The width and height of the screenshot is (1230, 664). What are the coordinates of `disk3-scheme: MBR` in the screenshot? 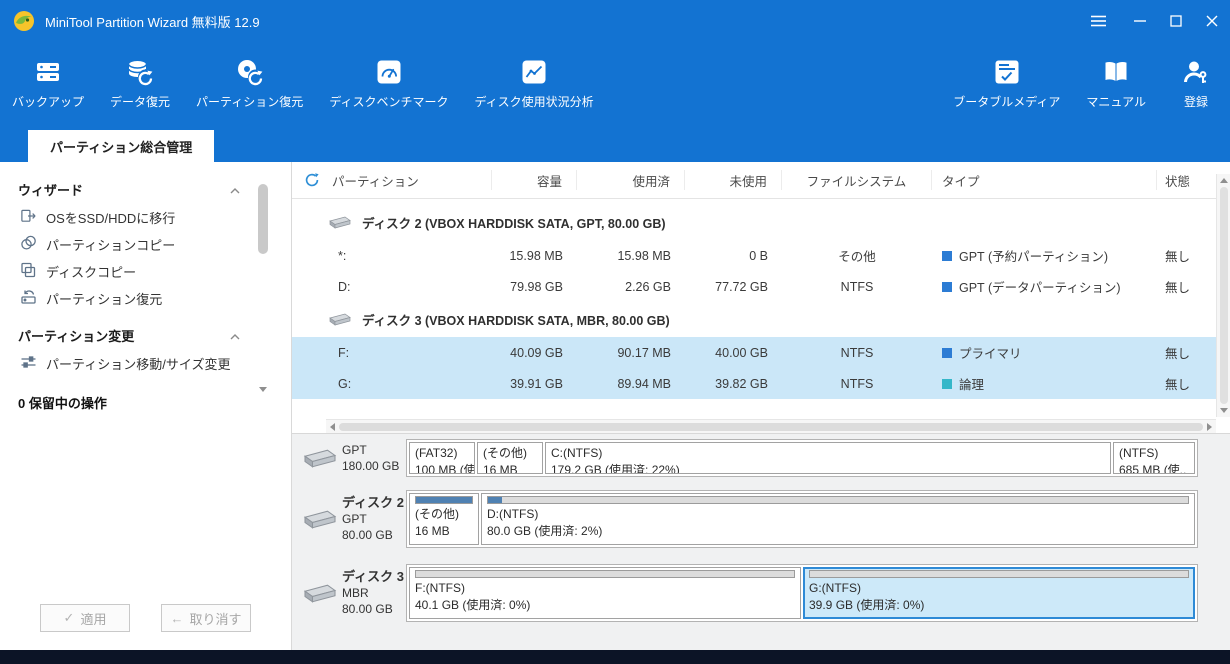 It's located at (355, 593).